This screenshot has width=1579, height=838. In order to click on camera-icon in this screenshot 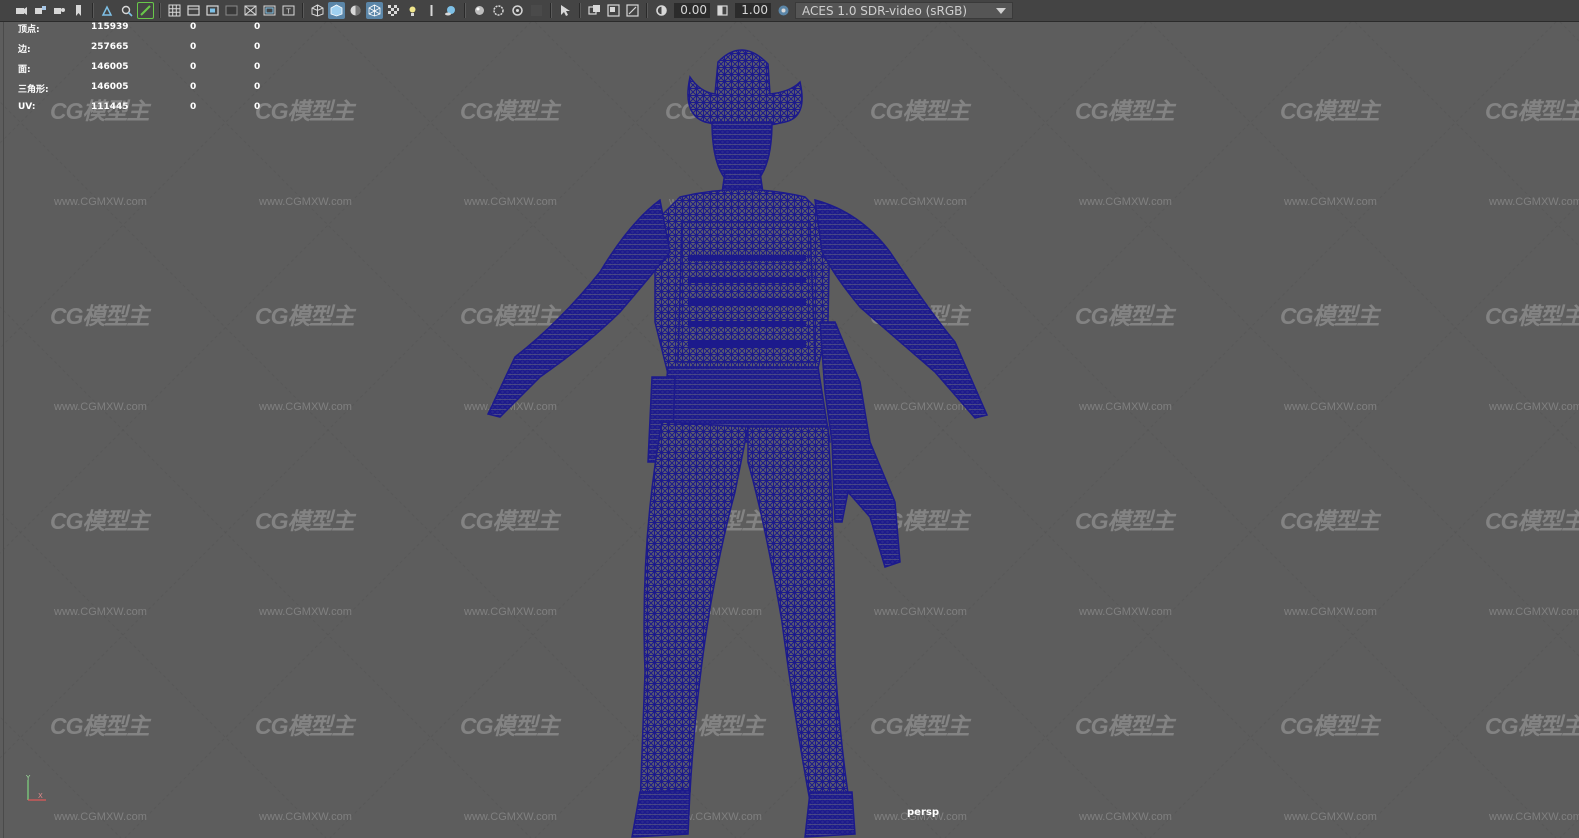, I will do `click(21, 10)`.